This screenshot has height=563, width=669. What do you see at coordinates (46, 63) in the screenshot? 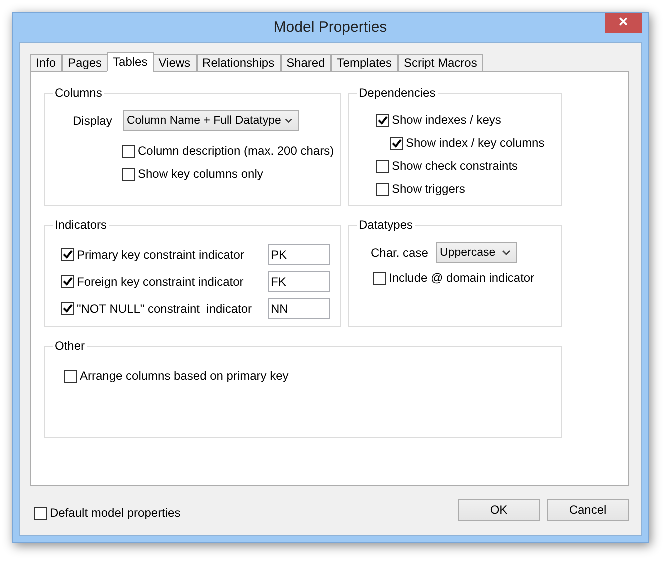
I see `tab: Info` at bounding box center [46, 63].